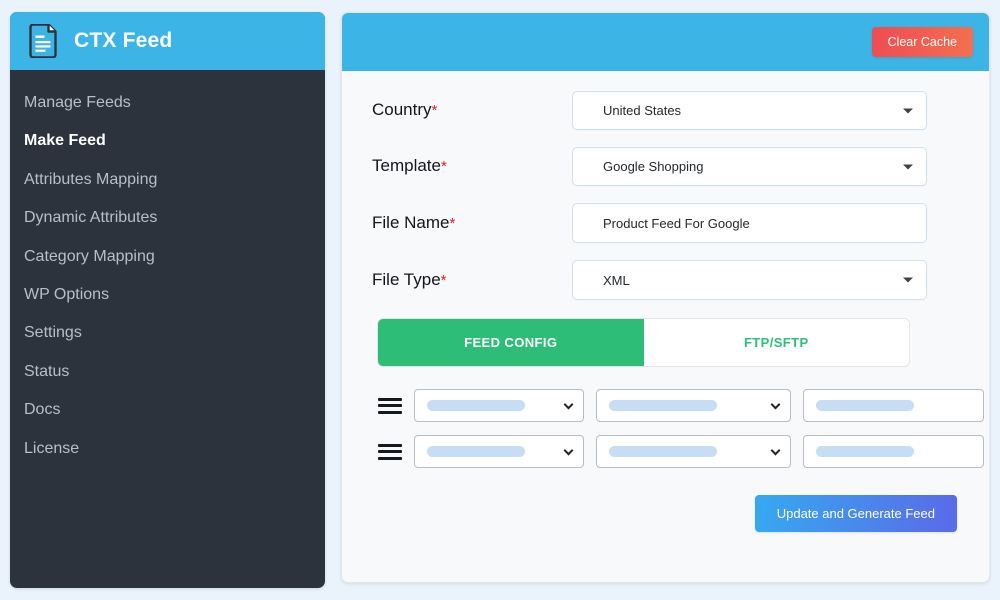  I want to click on template-select, so click(749, 166).